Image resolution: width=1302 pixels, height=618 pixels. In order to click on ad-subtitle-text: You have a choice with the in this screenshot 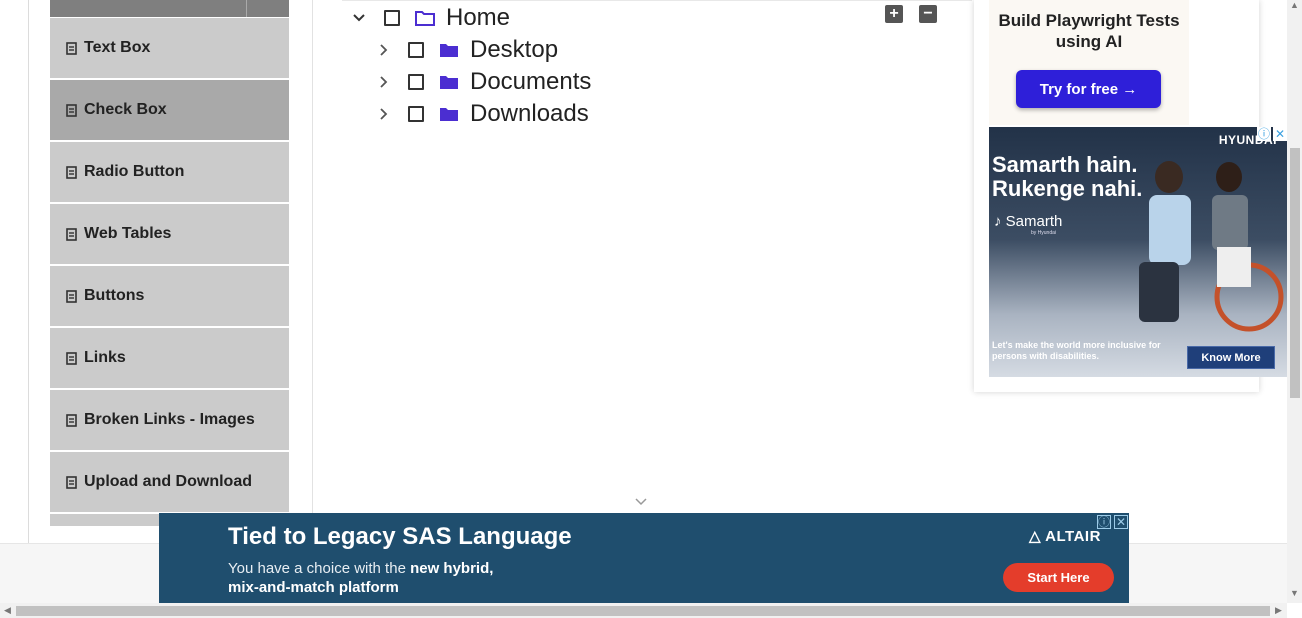, I will do `click(319, 568)`.